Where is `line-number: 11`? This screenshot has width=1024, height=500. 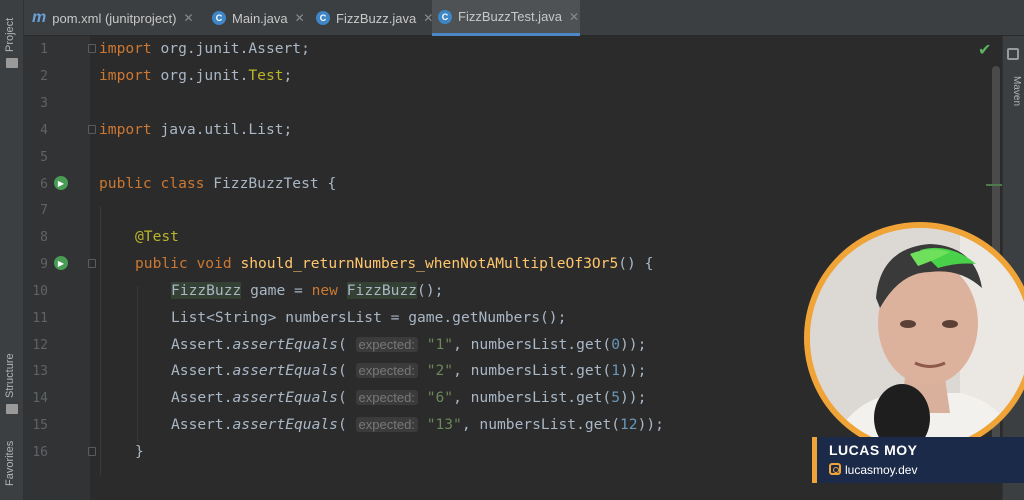 line-number: 11 is located at coordinates (40, 318).